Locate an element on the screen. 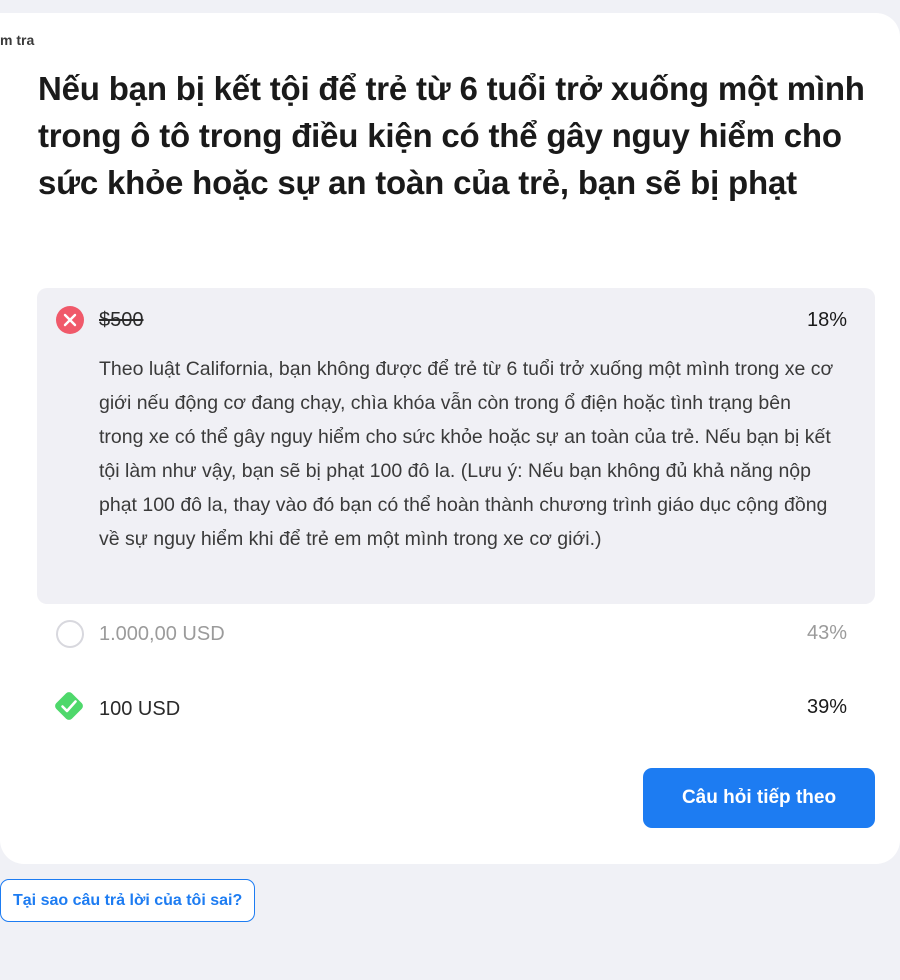 Image resolution: width=900 pixels, height=980 pixels. answer-label: 1.000,00 USD is located at coordinates (162, 634).